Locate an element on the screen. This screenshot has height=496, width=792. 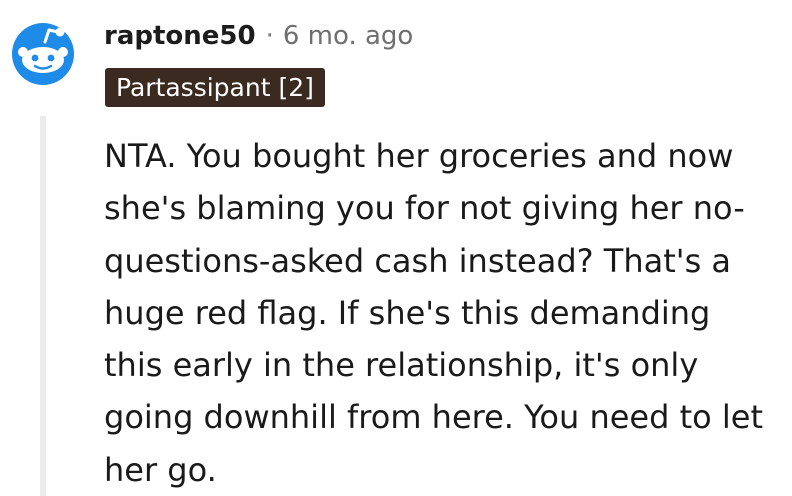
thread-collapse-line is located at coordinates (43, 306).